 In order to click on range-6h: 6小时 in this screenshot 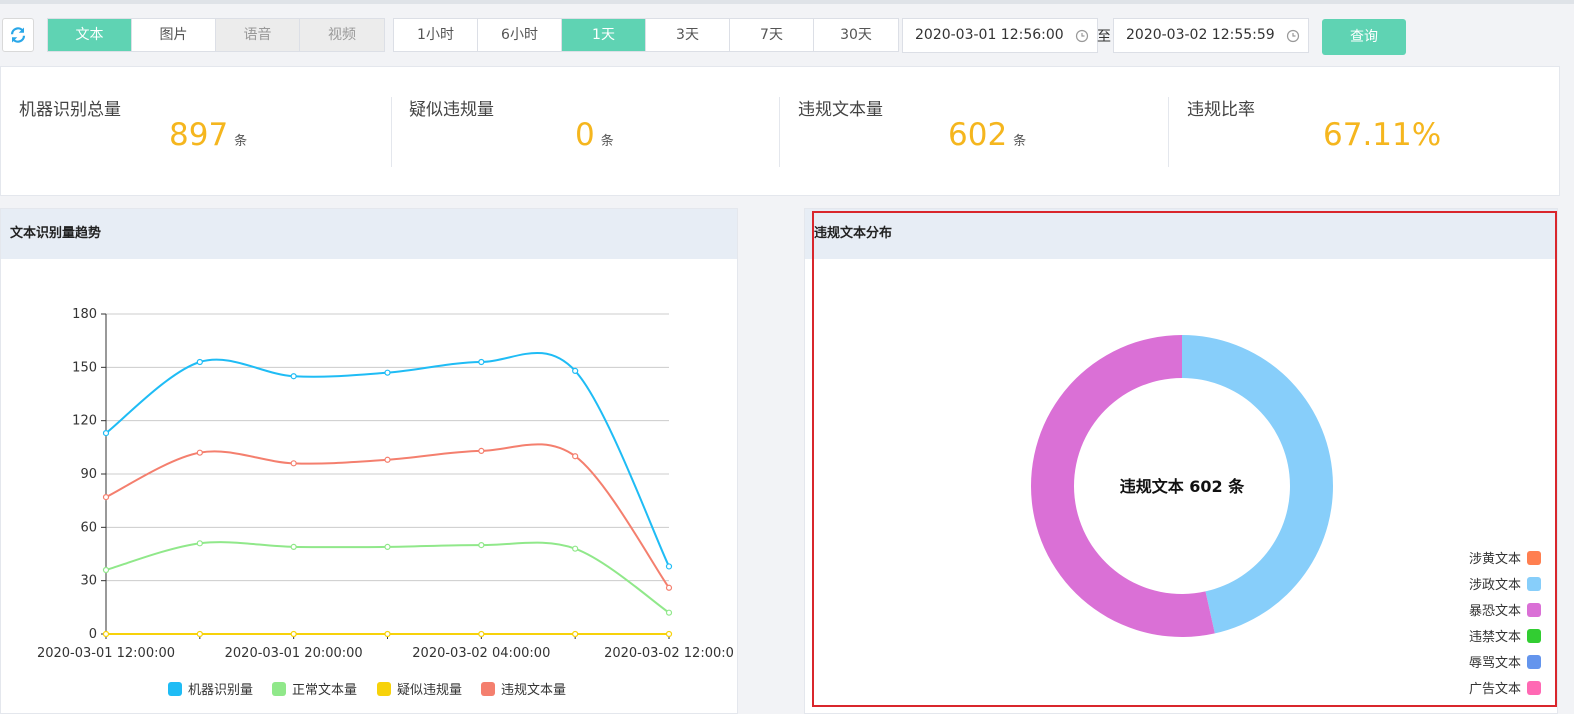, I will do `click(520, 35)`.